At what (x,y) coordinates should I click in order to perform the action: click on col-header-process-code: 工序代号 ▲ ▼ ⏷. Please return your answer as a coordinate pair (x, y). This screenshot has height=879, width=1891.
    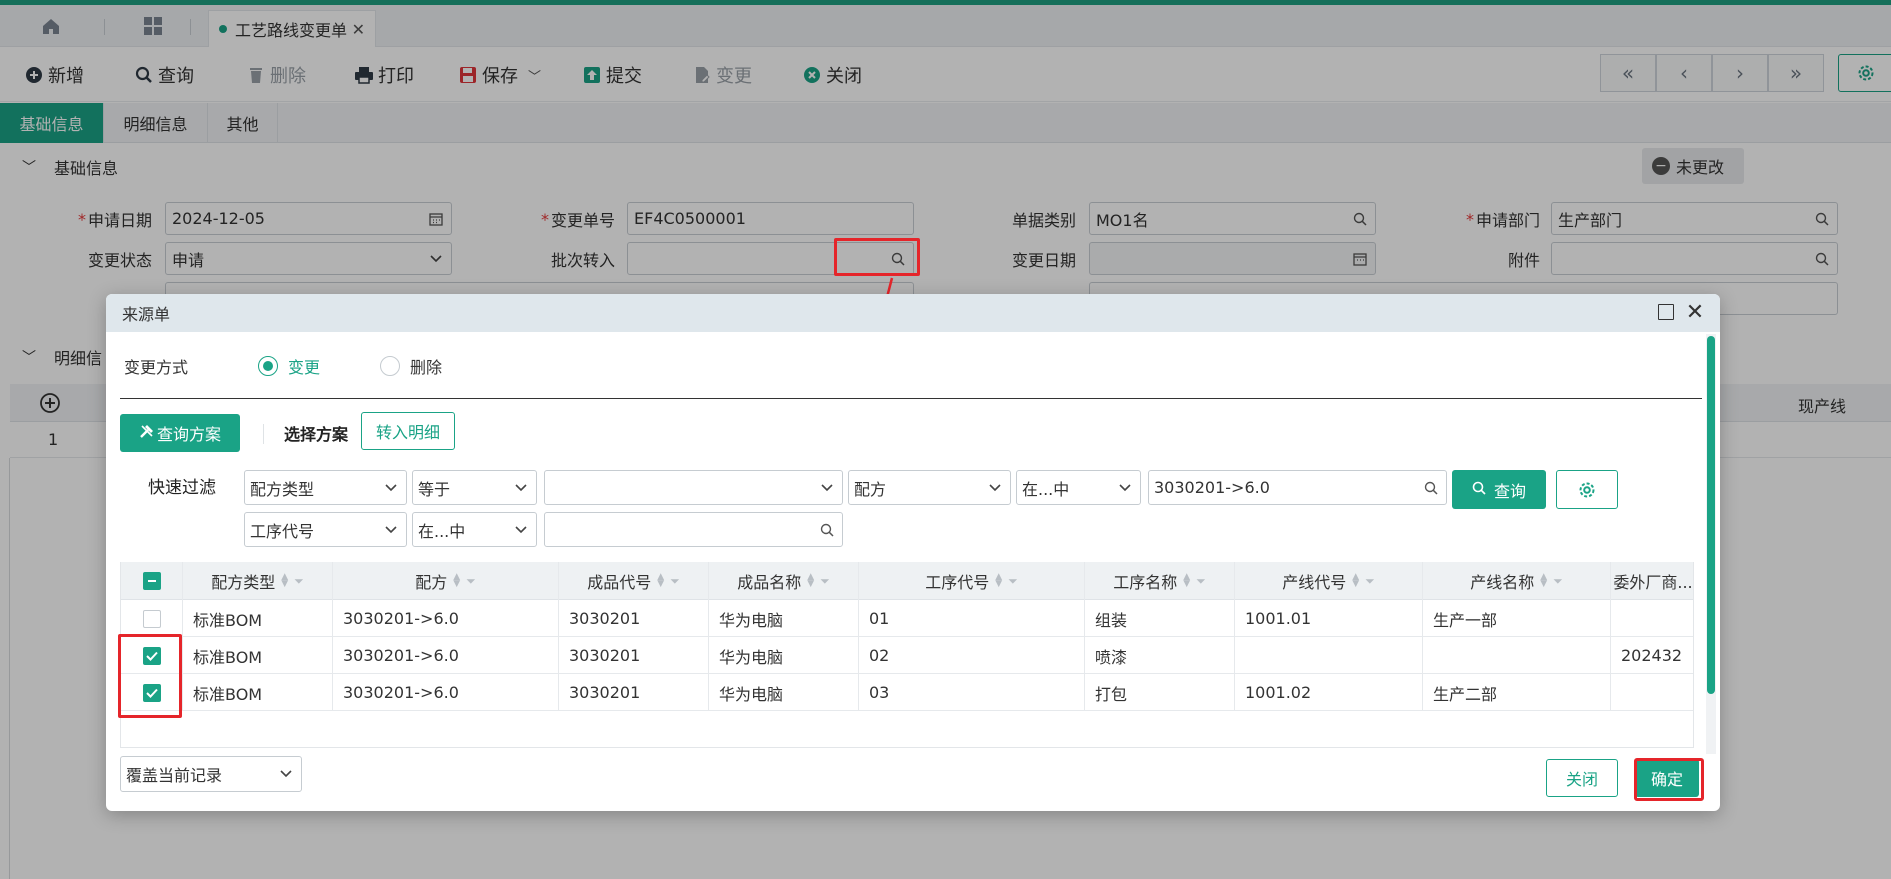
    Looking at the image, I should click on (972, 581).